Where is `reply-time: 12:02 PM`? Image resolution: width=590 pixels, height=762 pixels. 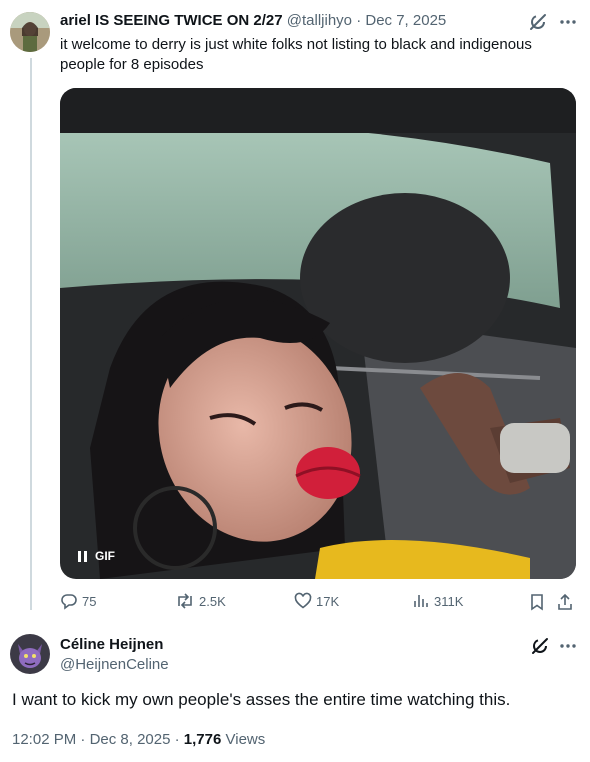
reply-time: 12:02 PM is located at coordinates (44, 739).